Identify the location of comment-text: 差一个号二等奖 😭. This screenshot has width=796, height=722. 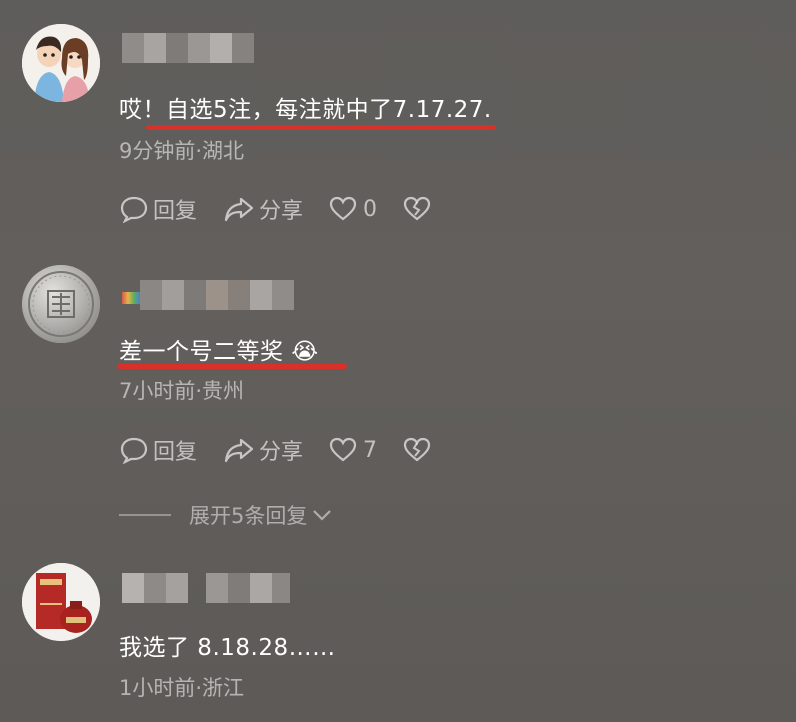
(219, 352).